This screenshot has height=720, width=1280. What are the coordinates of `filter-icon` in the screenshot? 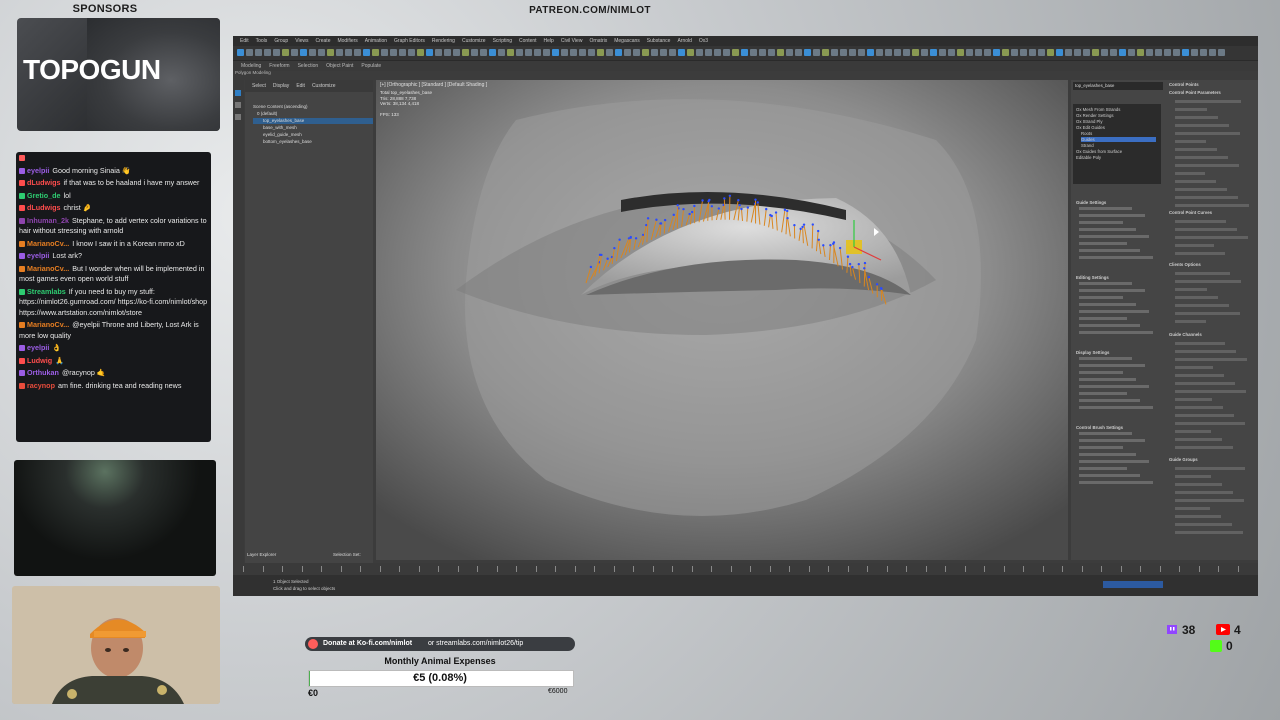 It's located at (238, 105).